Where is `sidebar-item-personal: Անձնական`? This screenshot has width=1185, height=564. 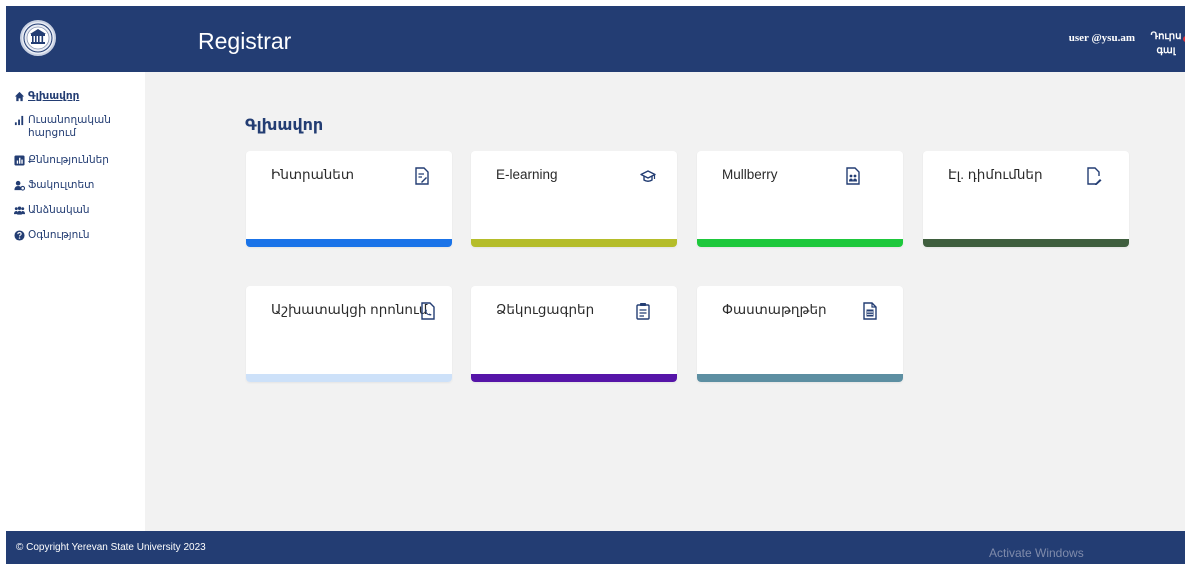 sidebar-item-personal: Անձնական is located at coordinates (76, 210).